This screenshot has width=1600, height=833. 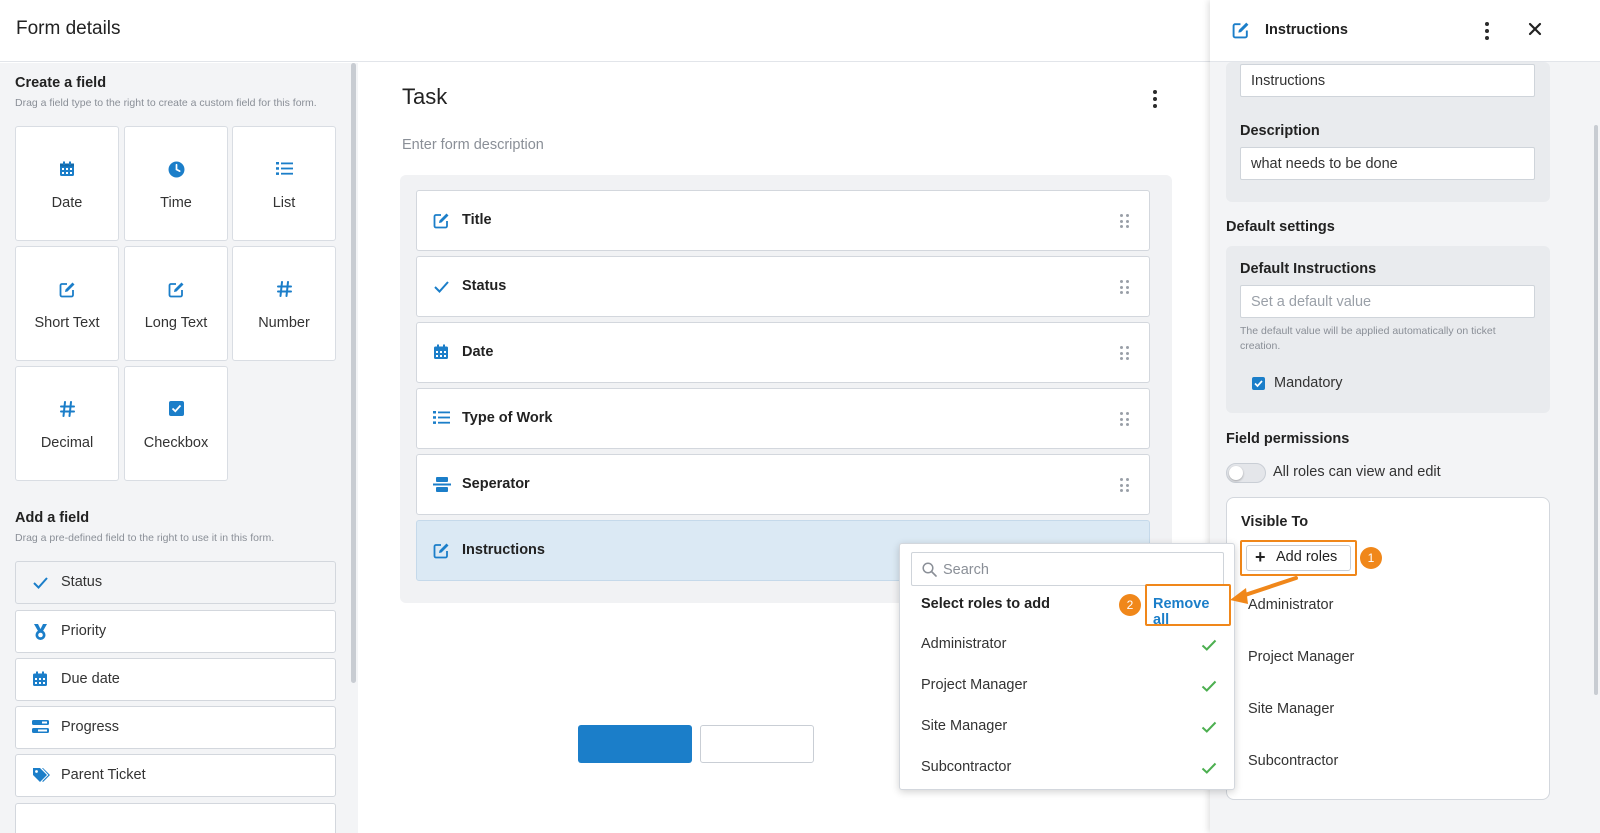 What do you see at coordinates (507, 418) in the screenshot?
I see `form-row-label: Type of Work` at bounding box center [507, 418].